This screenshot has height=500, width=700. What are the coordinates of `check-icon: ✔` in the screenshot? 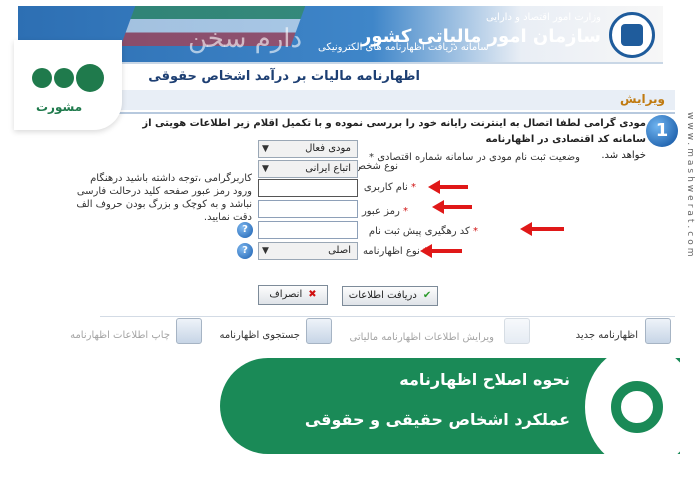 It's located at (427, 295).